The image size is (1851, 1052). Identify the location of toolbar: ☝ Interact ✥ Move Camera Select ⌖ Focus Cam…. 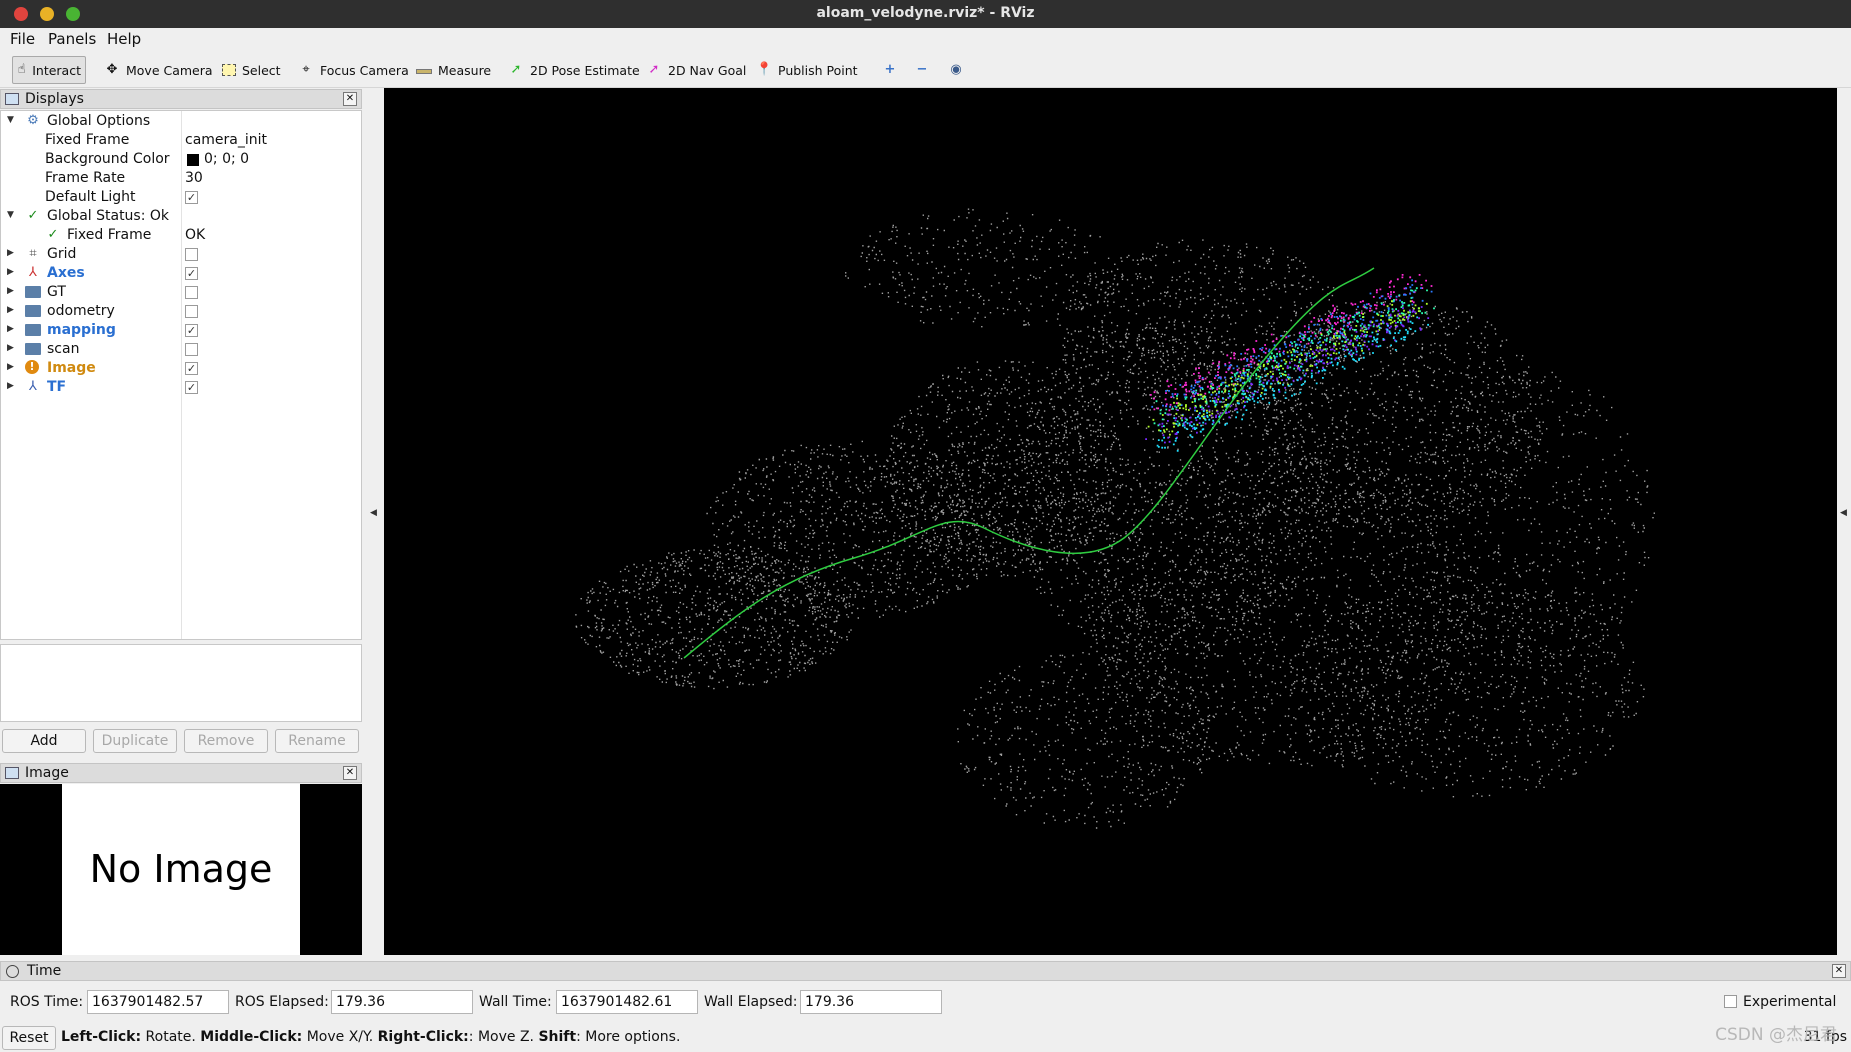
(925, 69).